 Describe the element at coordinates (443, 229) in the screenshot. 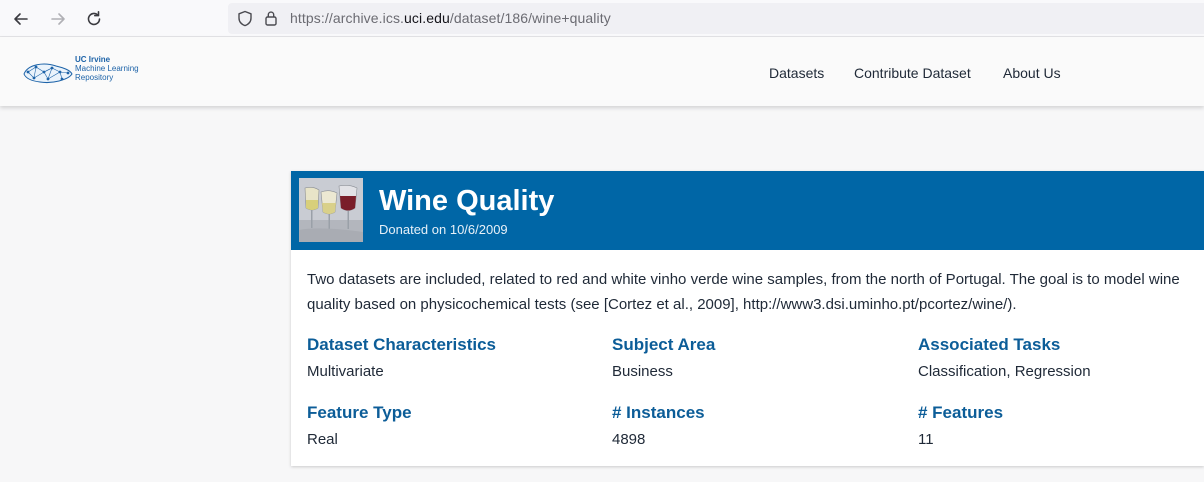

I see `donated-date: Donated on 10/6/2009` at that location.